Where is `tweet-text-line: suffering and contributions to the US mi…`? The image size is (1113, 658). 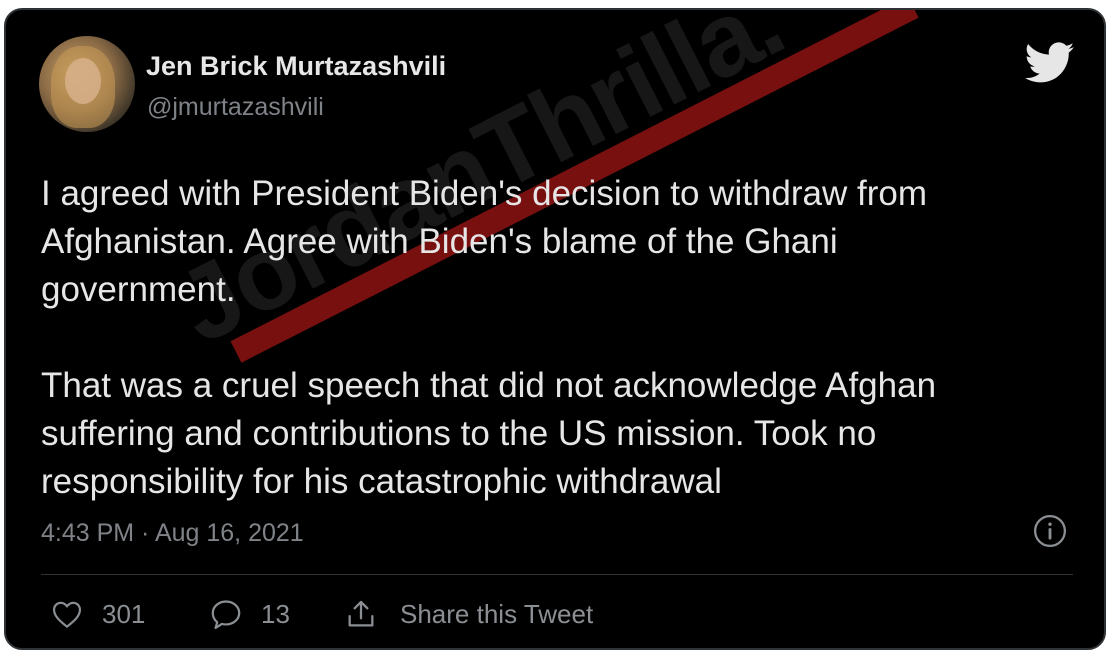
tweet-text-line: suffering and contributions to the US mi… is located at coordinates (459, 433).